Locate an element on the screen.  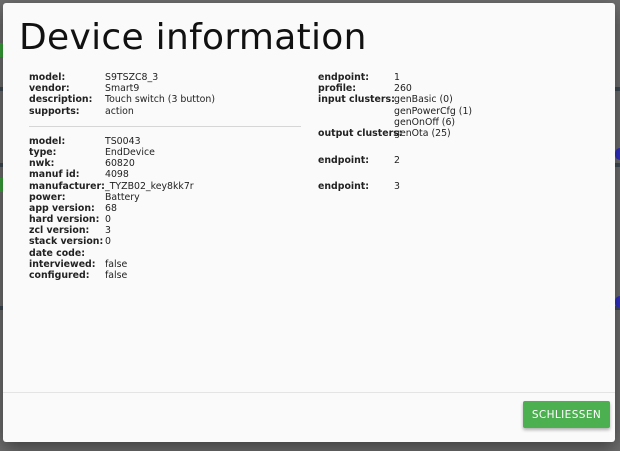
dialog-title: Device information is located at coordinates (193, 37).